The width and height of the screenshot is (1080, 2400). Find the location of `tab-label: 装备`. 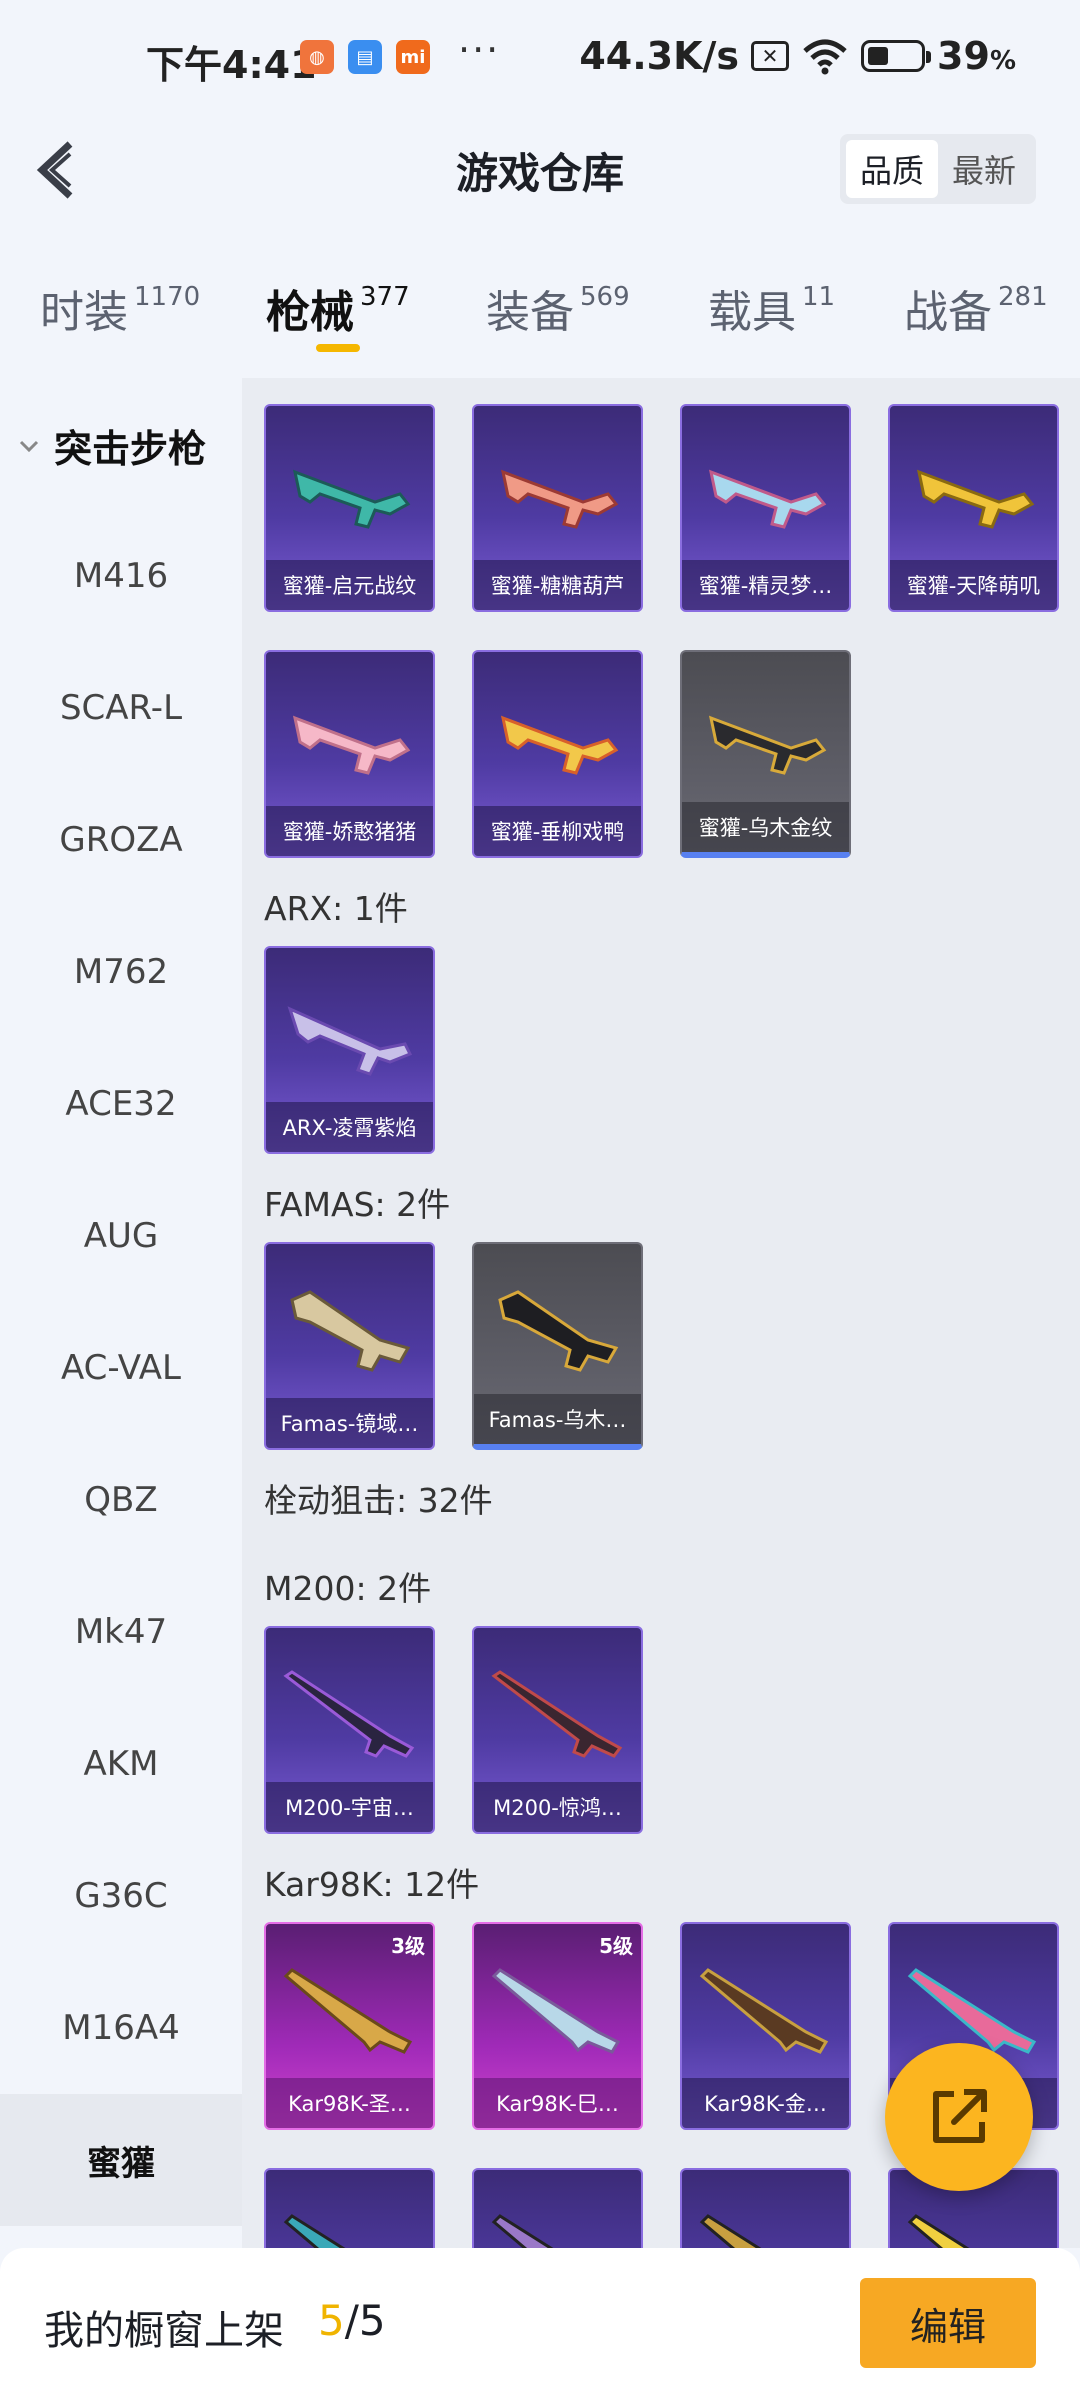

tab-label: 装备 is located at coordinates (530, 312).